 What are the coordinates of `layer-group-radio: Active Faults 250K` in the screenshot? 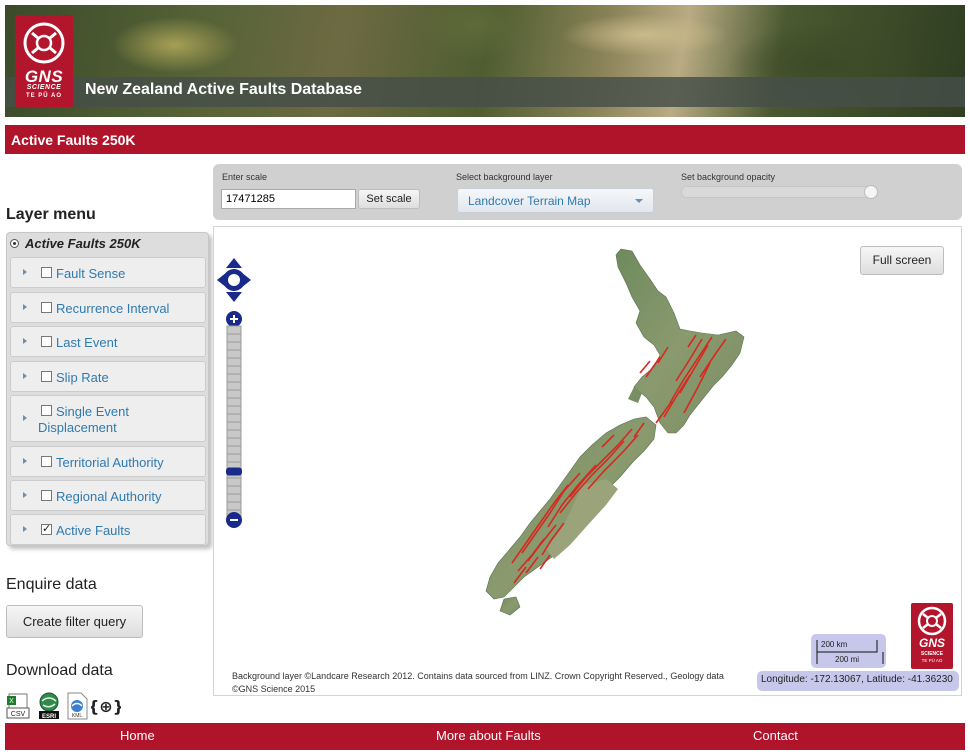 It's located at (75, 243).